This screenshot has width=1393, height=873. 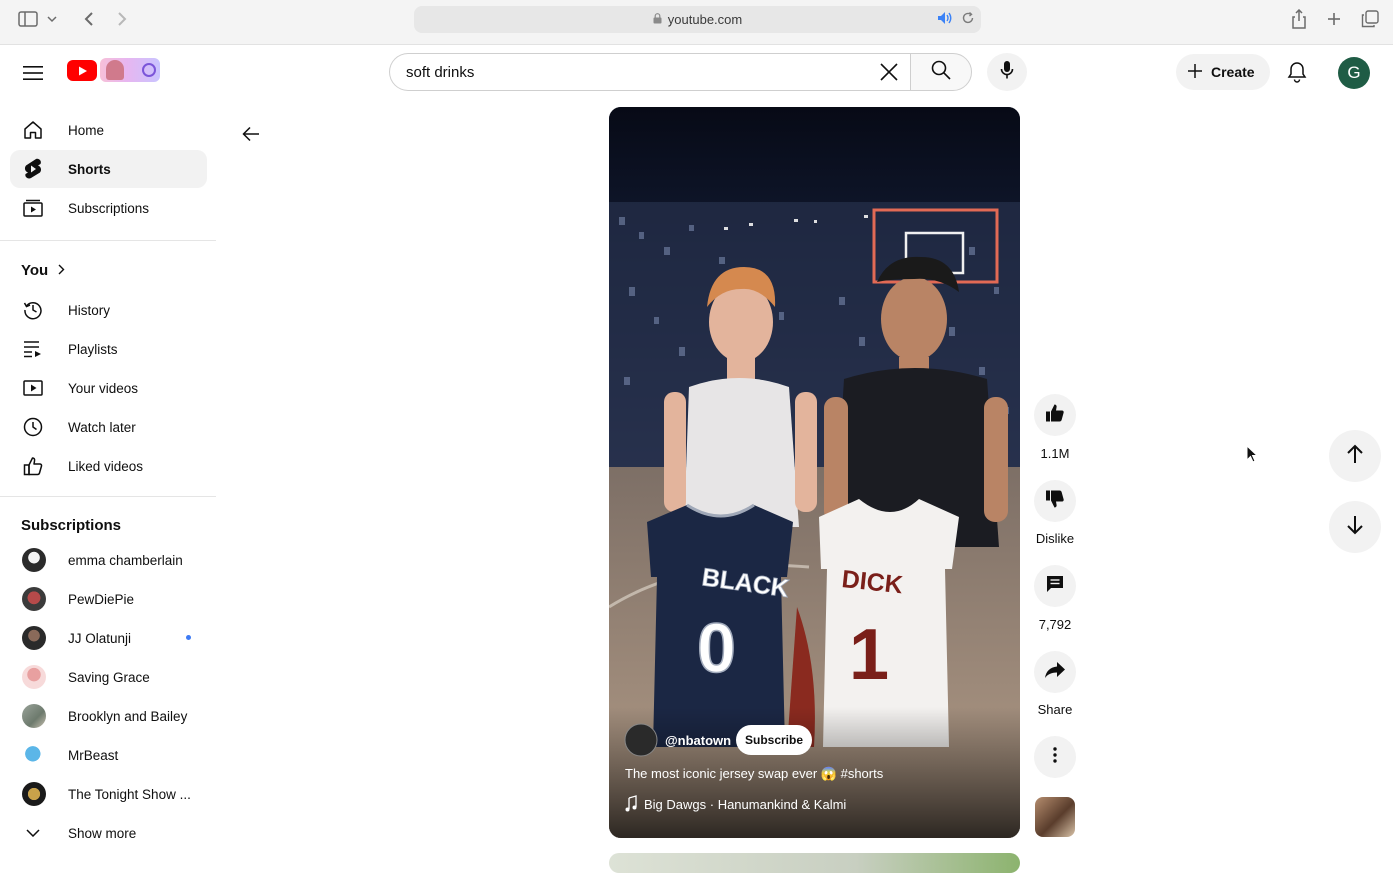 I want to click on subscription-saving-grace: Saving Grace, so click(x=108, y=677).